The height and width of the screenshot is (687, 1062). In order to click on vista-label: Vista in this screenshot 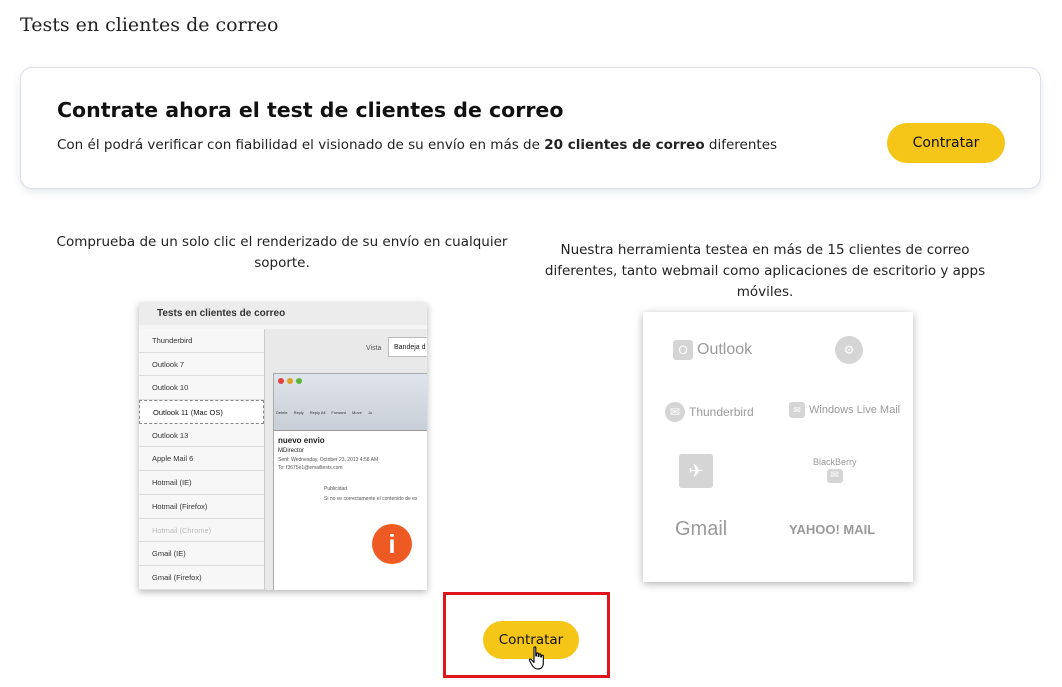, I will do `click(374, 348)`.